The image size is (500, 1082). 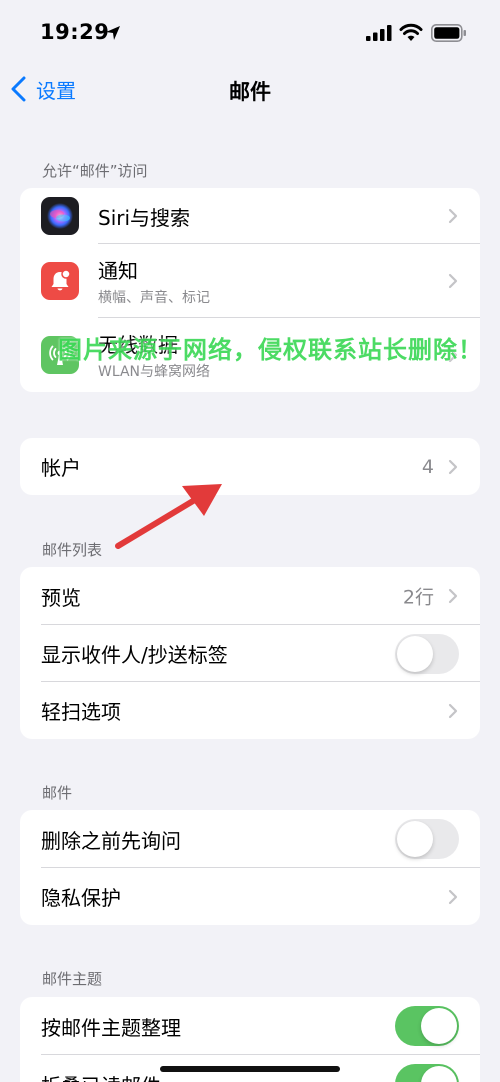 What do you see at coordinates (111, 840) in the screenshot?
I see `ask-before-delete-label: 删除之前先询问` at bounding box center [111, 840].